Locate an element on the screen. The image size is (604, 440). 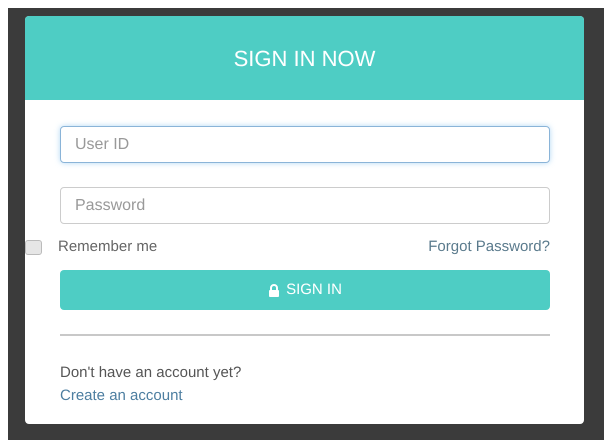
remember-checkbox is located at coordinates (33, 247).